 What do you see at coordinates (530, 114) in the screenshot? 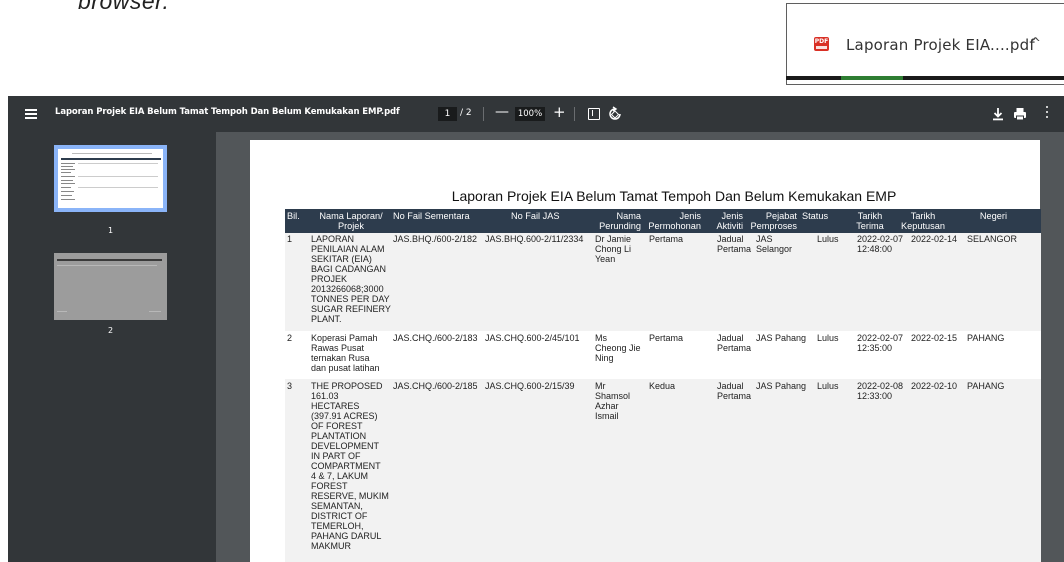
I see `zoom-level-input: 100%` at bounding box center [530, 114].